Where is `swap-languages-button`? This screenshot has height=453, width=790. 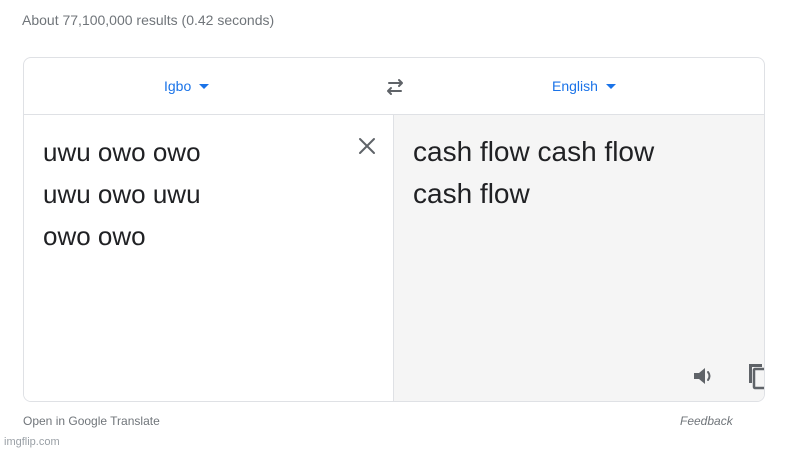 swap-languages-button is located at coordinates (395, 87).